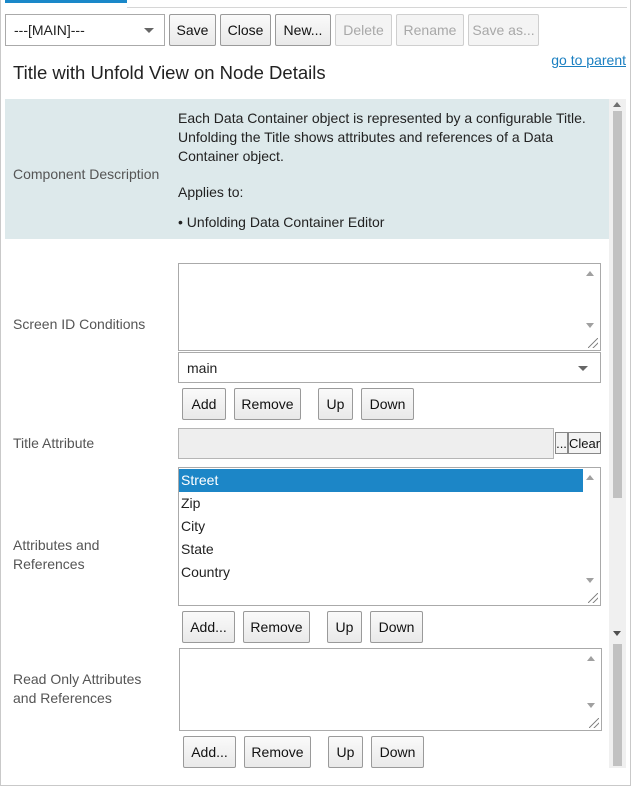 The width and height of the screenshot is (631, 786). Describe the element at coordinates (276, 627) in the screenshot. I see `attributes-remove-button: Remove` at that location.